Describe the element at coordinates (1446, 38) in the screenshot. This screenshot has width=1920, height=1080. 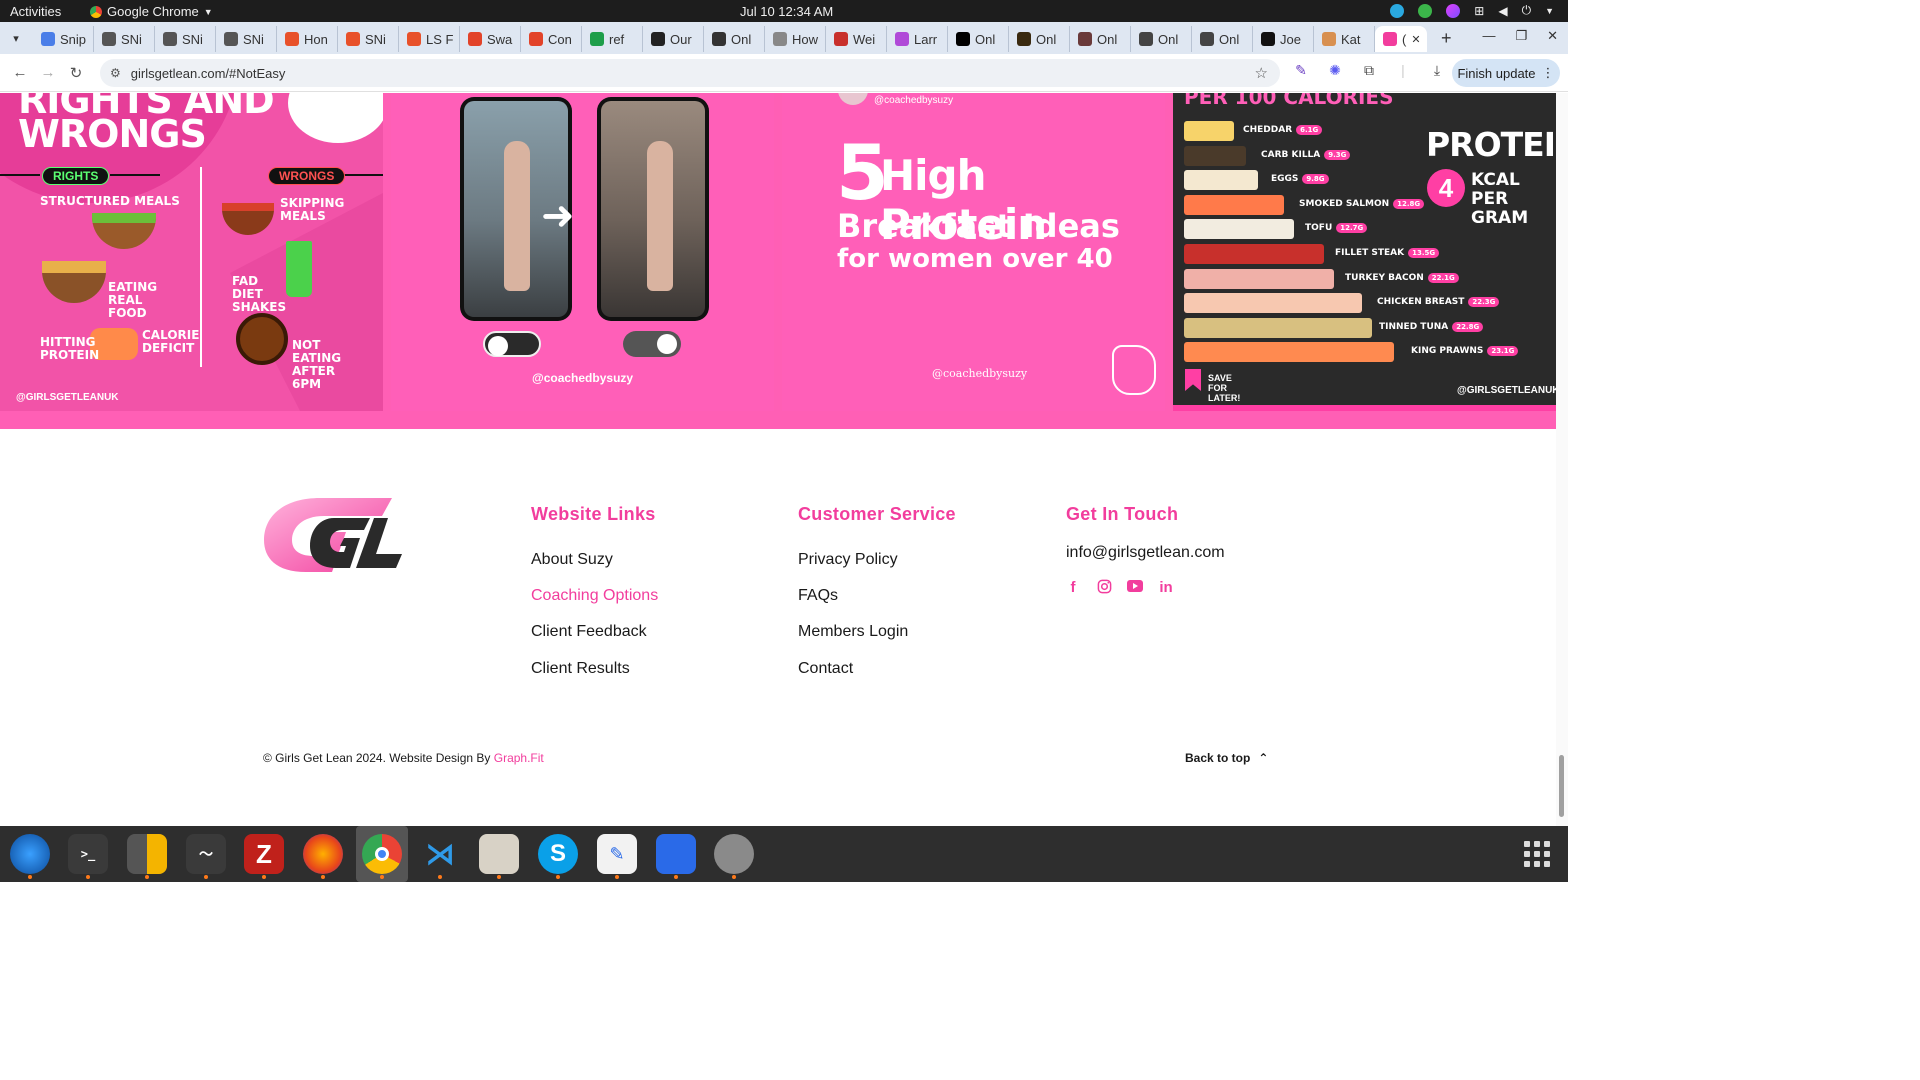
I see `new-tab-button: +` at that location.